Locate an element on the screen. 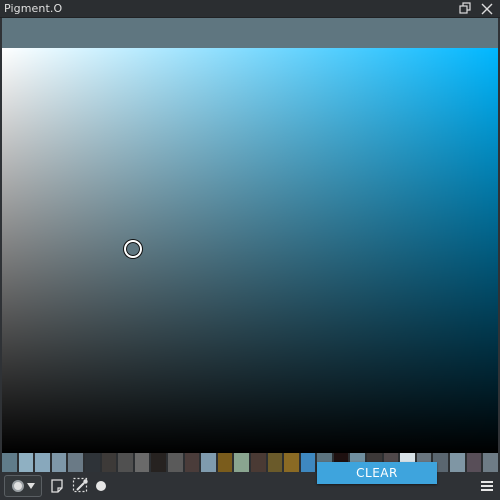  eyedropper-selection-icon is located at coordinates (81, 486).